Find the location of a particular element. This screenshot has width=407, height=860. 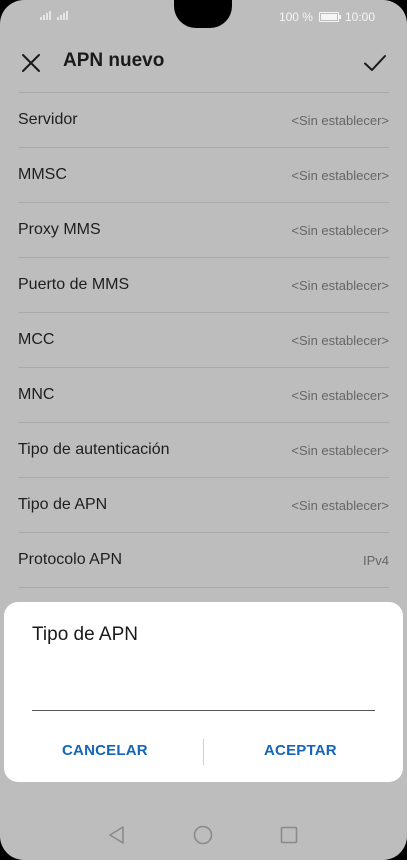

dialog-button-divider is located at coordinates (203, 752).